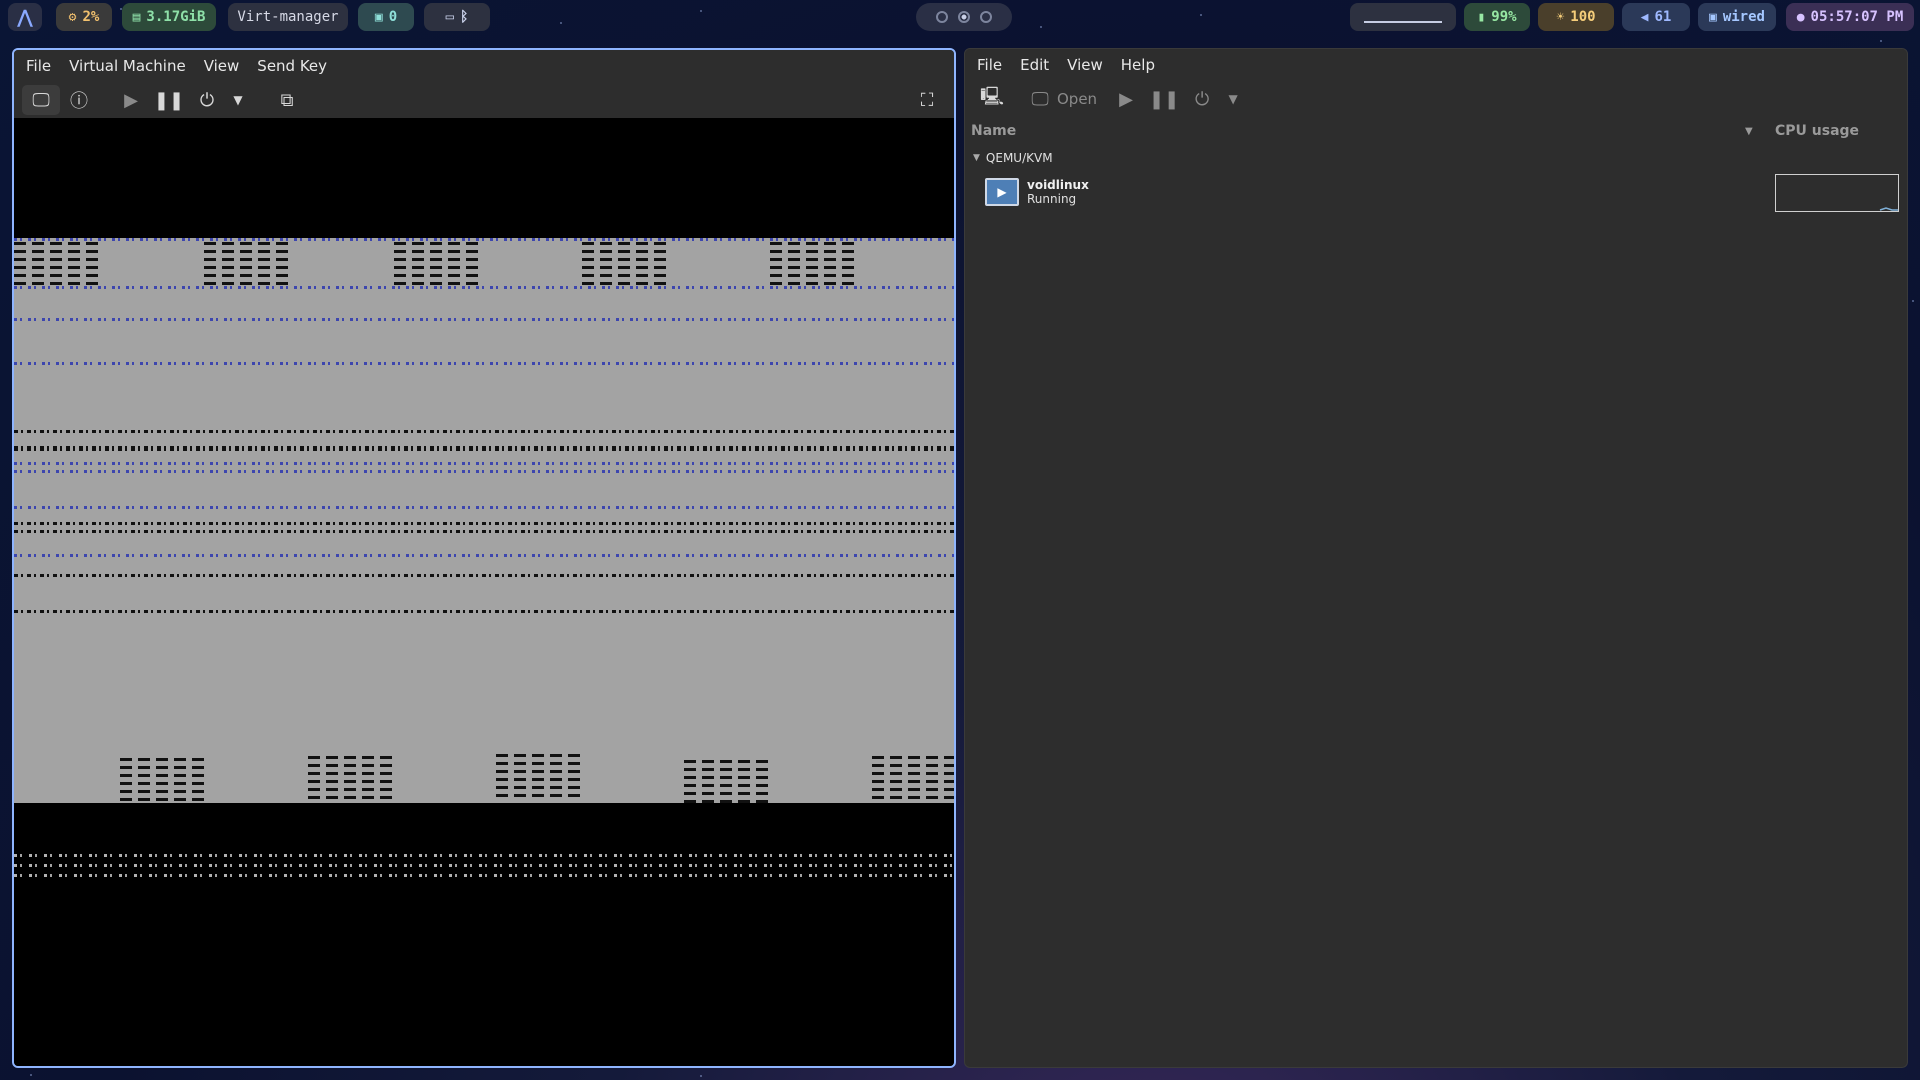  I want to click on brightness-widget: ☀ 100, so click(1576, 17).